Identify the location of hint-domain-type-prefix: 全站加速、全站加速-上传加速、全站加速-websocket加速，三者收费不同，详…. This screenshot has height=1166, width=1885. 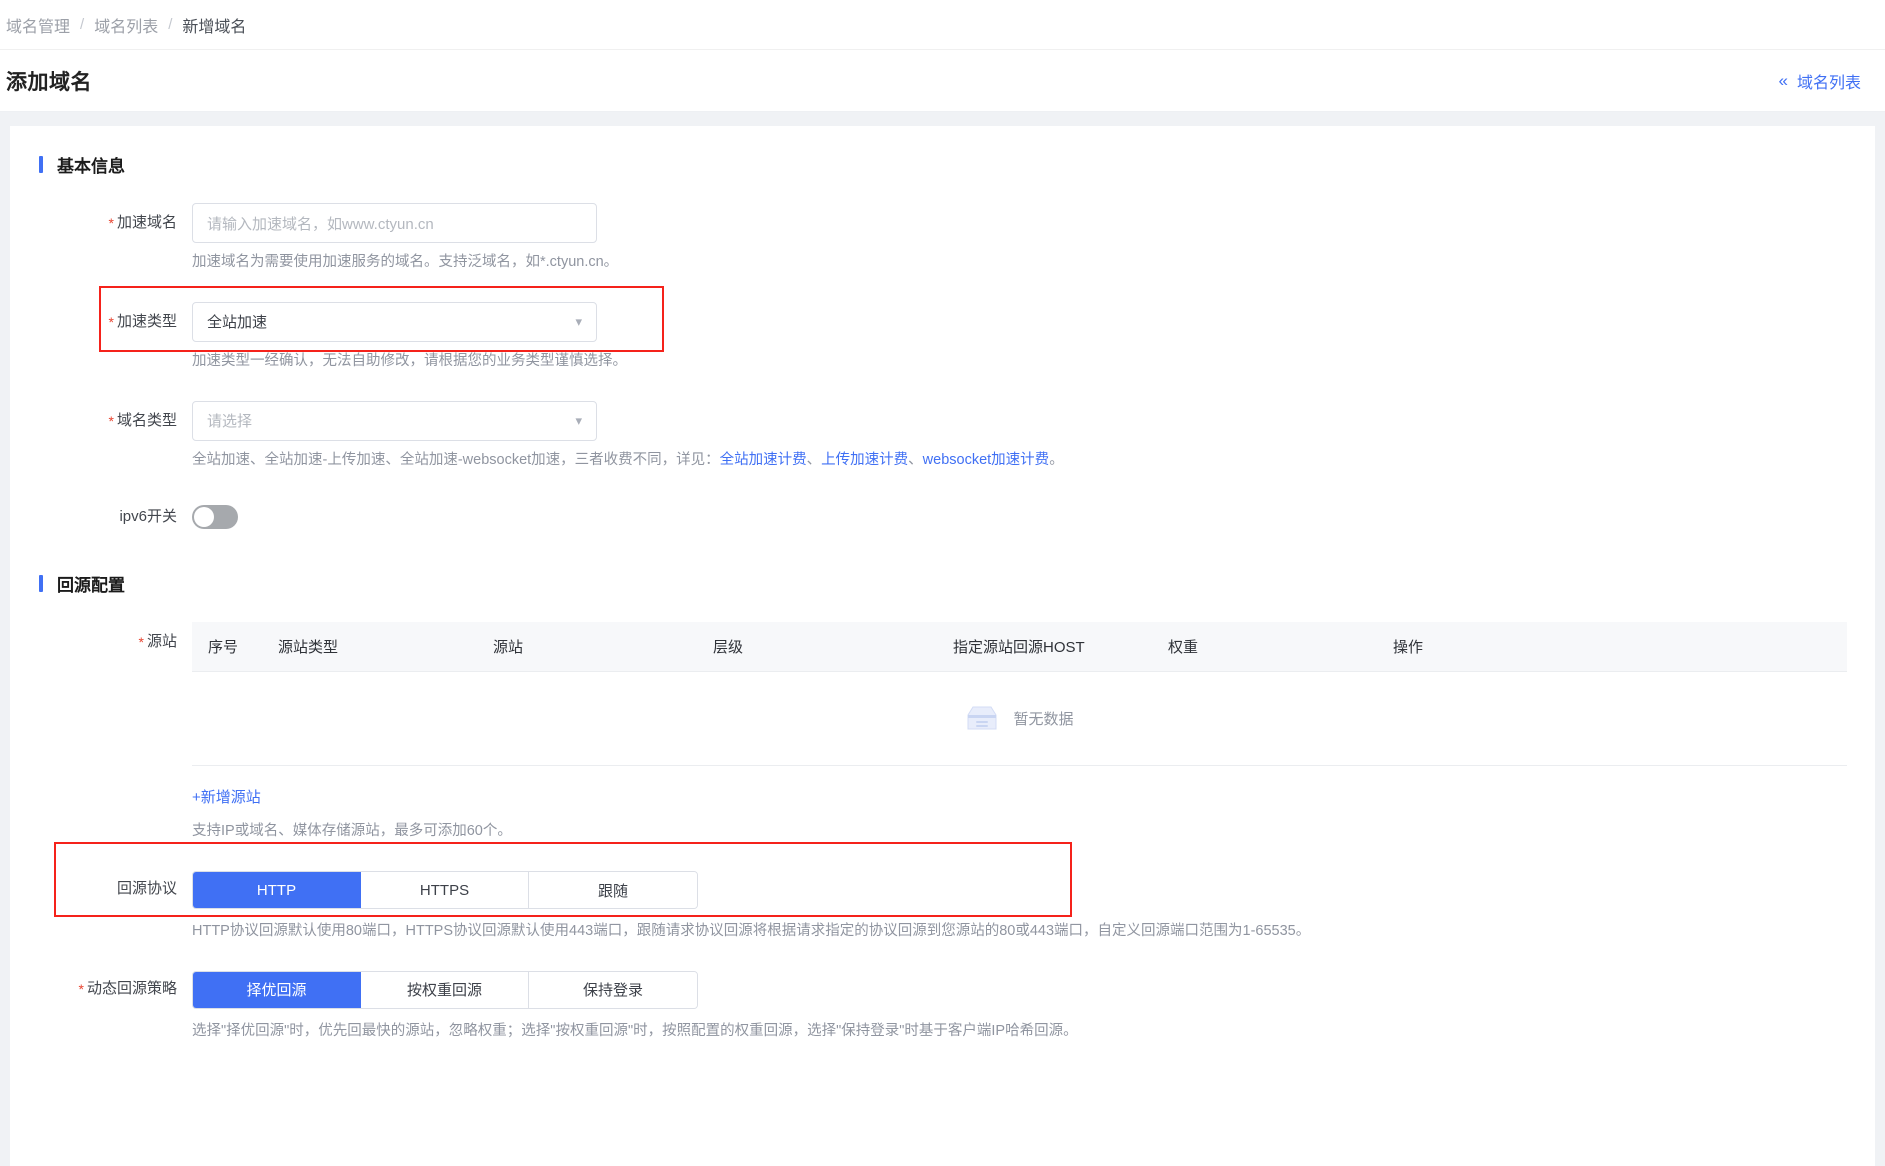
(456, 459).